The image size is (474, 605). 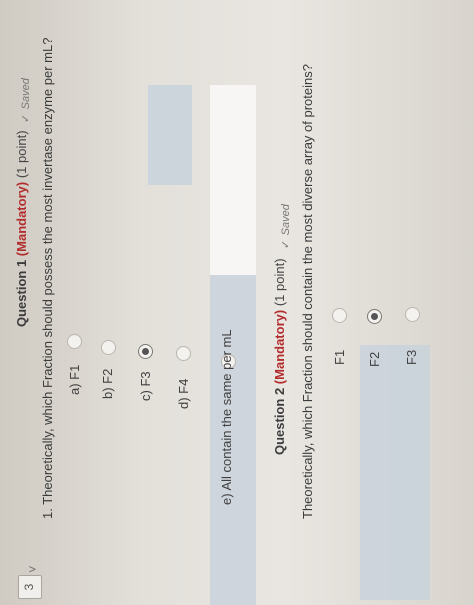 I want to click on question-number: 3, so click(x=29, y=587).